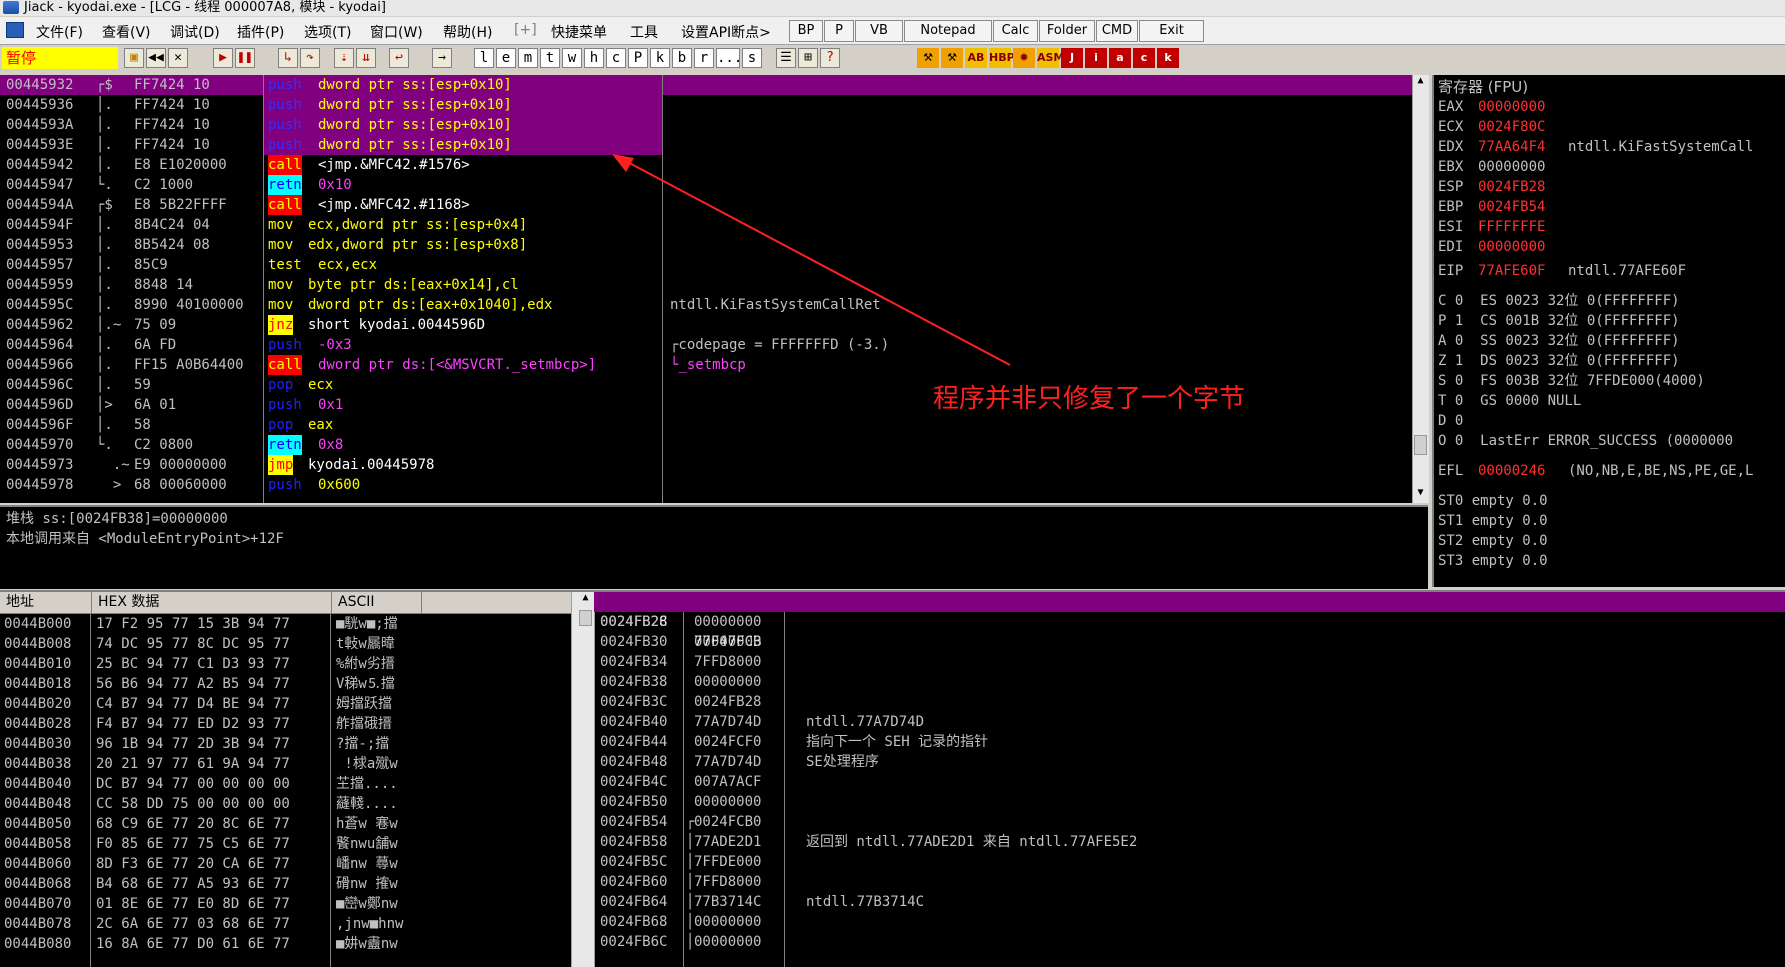 The height and width of the screenshot is (967, 1785). I want to click on disassembly-scrollbar: ▲ ▼, so click(1420, 289).